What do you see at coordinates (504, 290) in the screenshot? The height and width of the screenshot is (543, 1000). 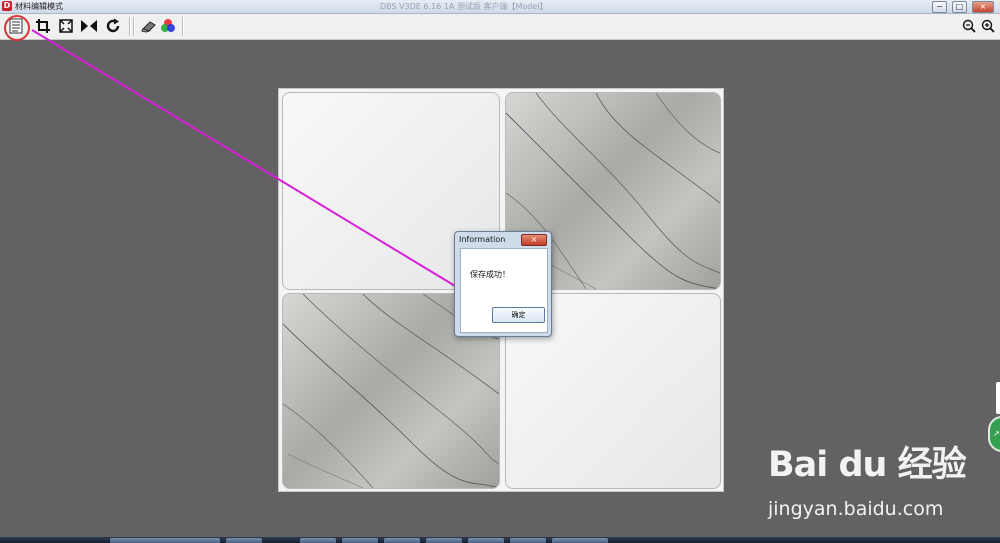 I see `dialog-body: 保存成功！ 确定` at bounding box center [504, 290].